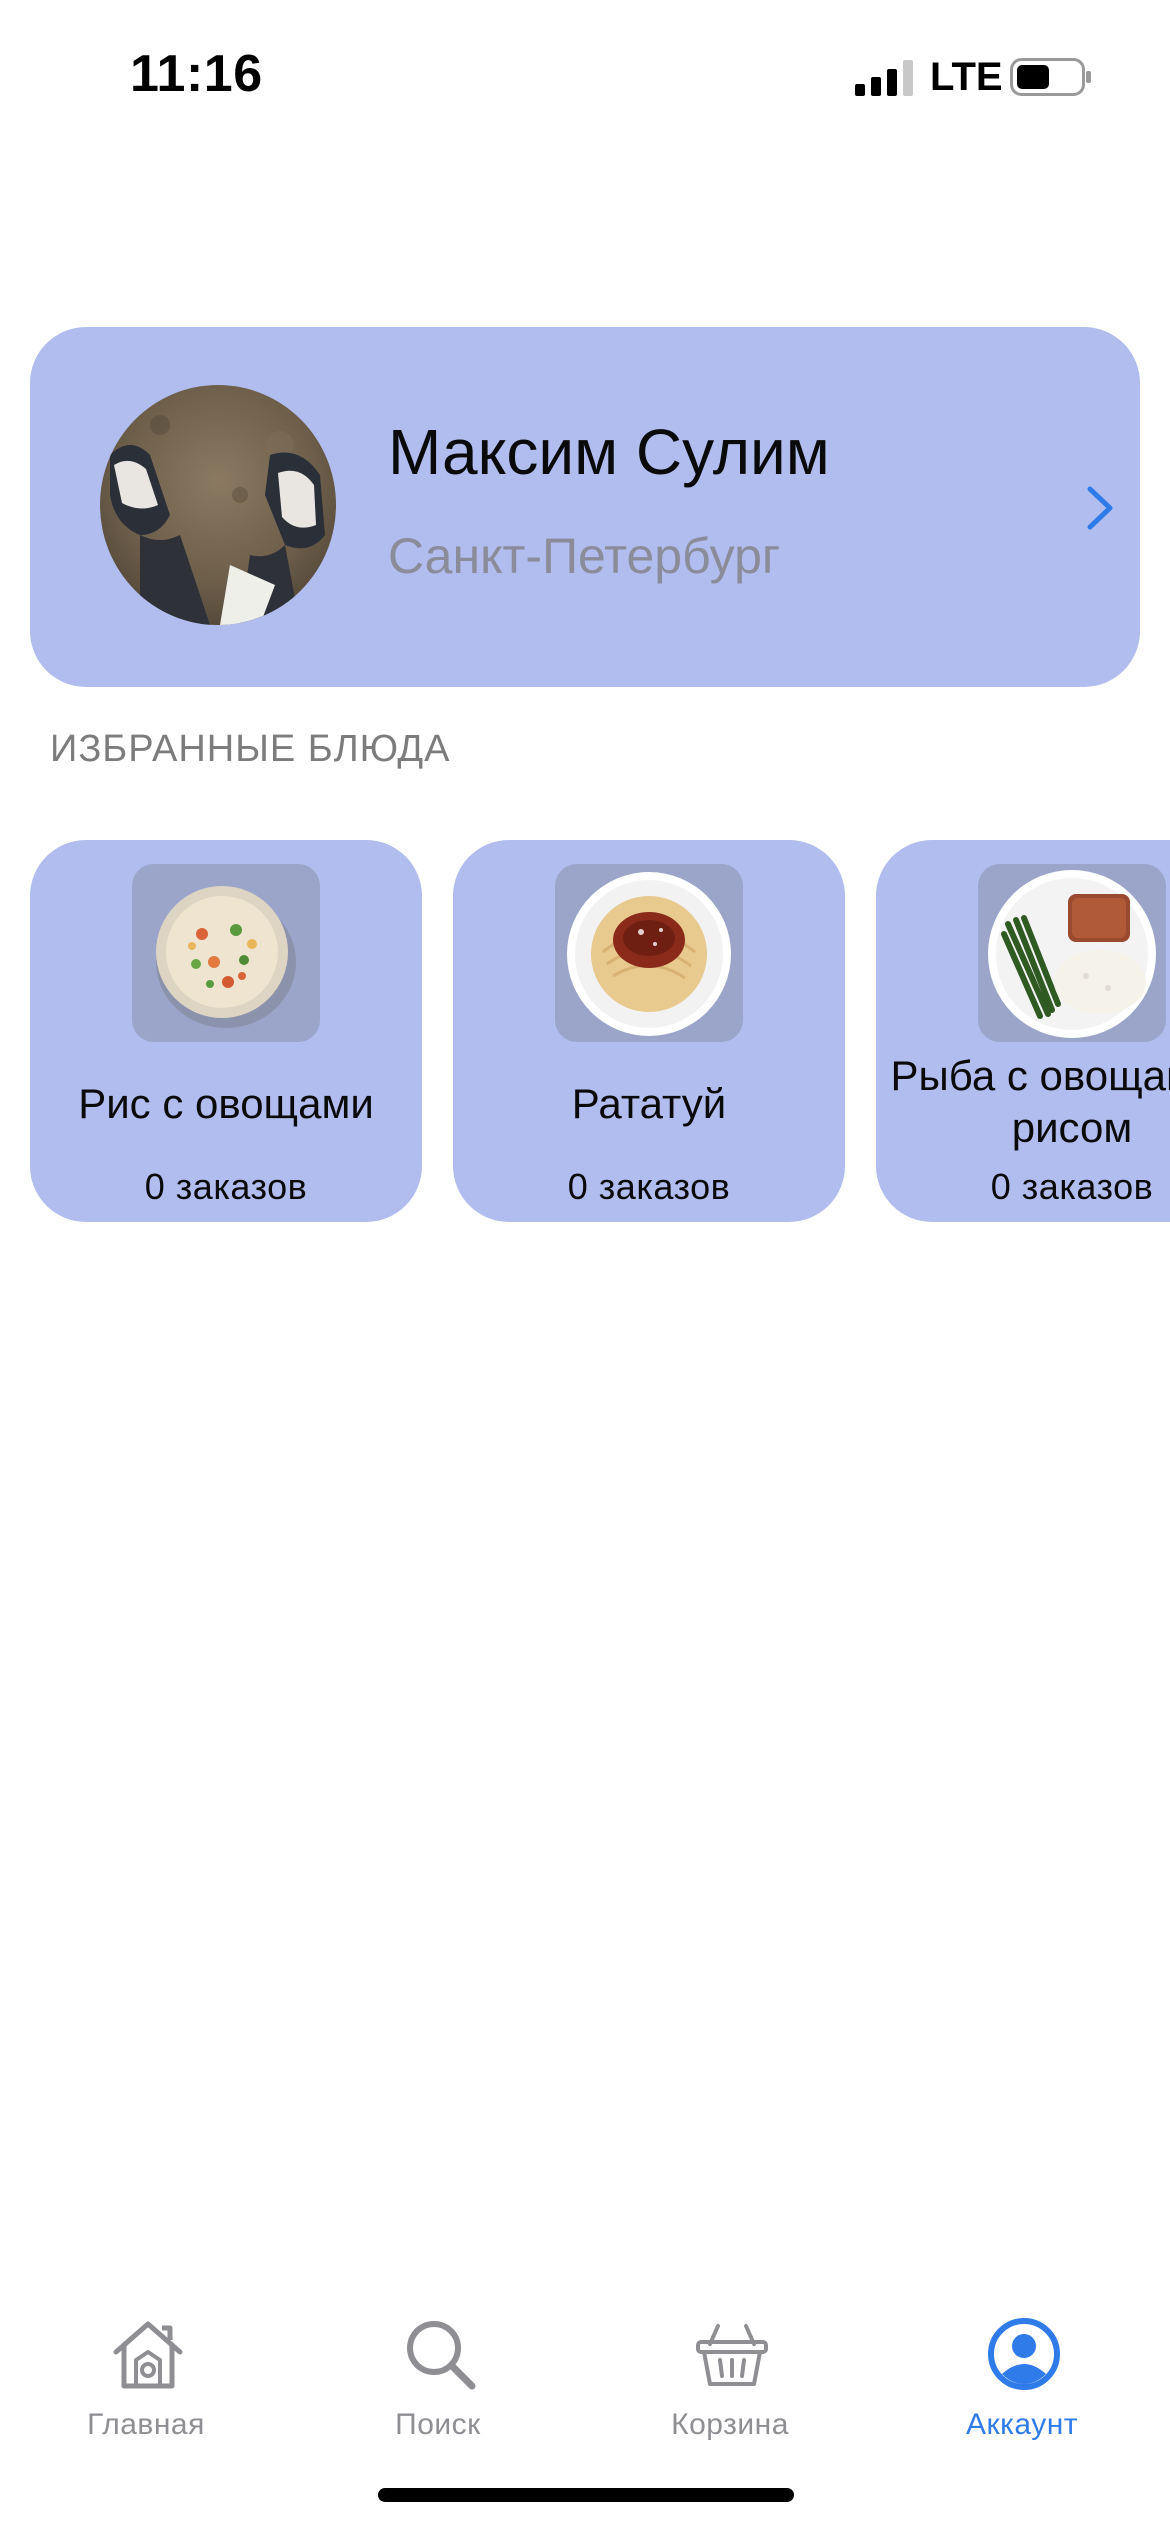  What do you see at coordinates (586, 2495) in the screenshot?
I see `home-indicator` at bounding box center [586, 2495].